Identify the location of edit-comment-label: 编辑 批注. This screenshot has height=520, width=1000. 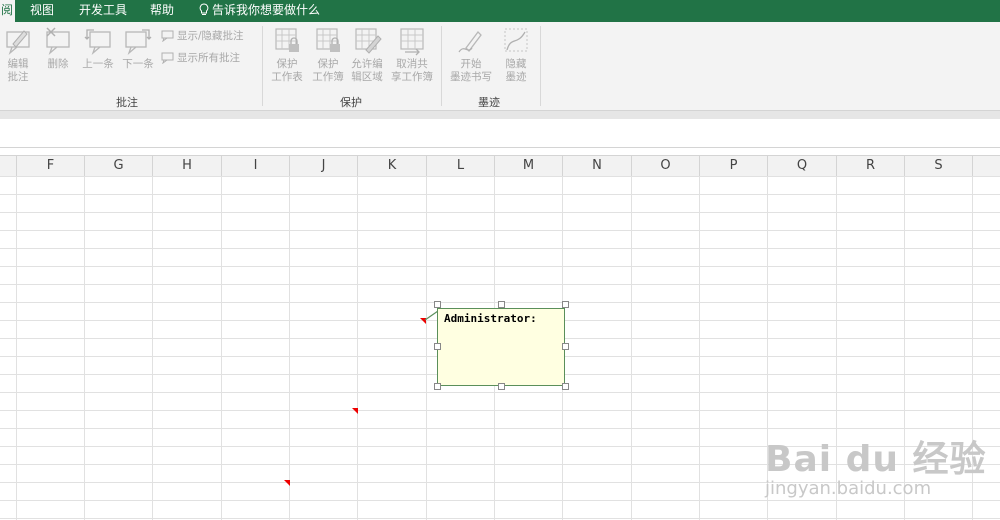
(18, 70).